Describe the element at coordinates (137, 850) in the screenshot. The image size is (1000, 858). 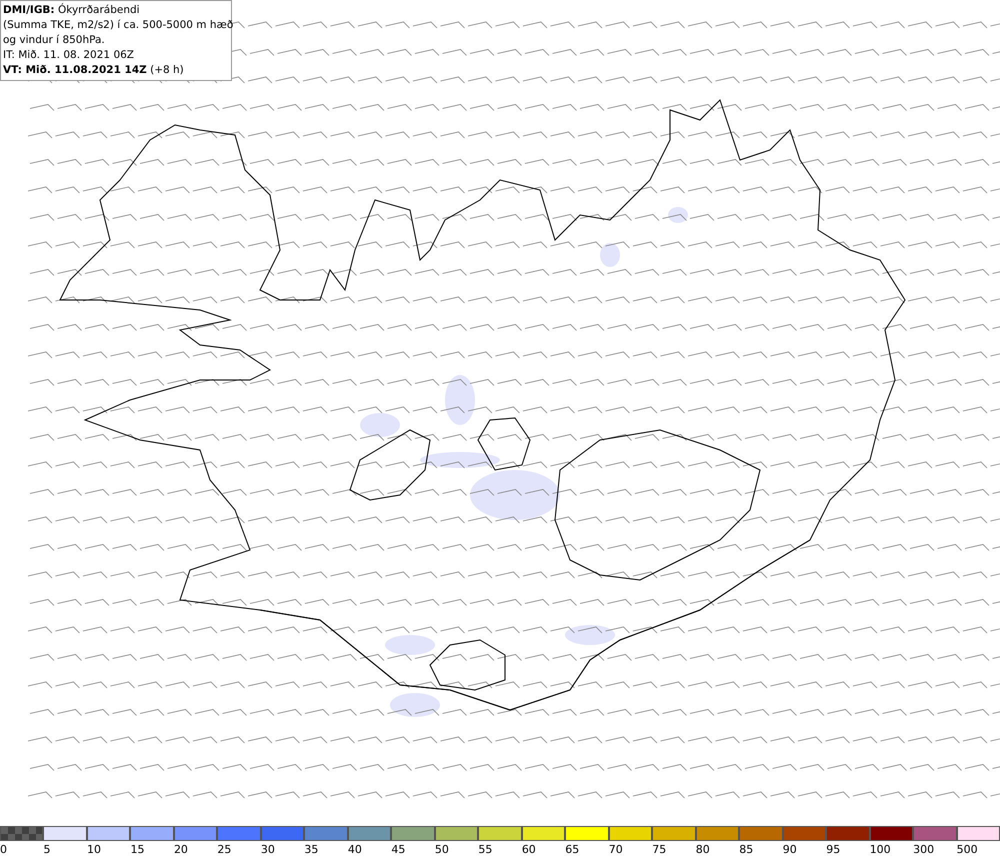
I see `legend-label: 15` at that location.